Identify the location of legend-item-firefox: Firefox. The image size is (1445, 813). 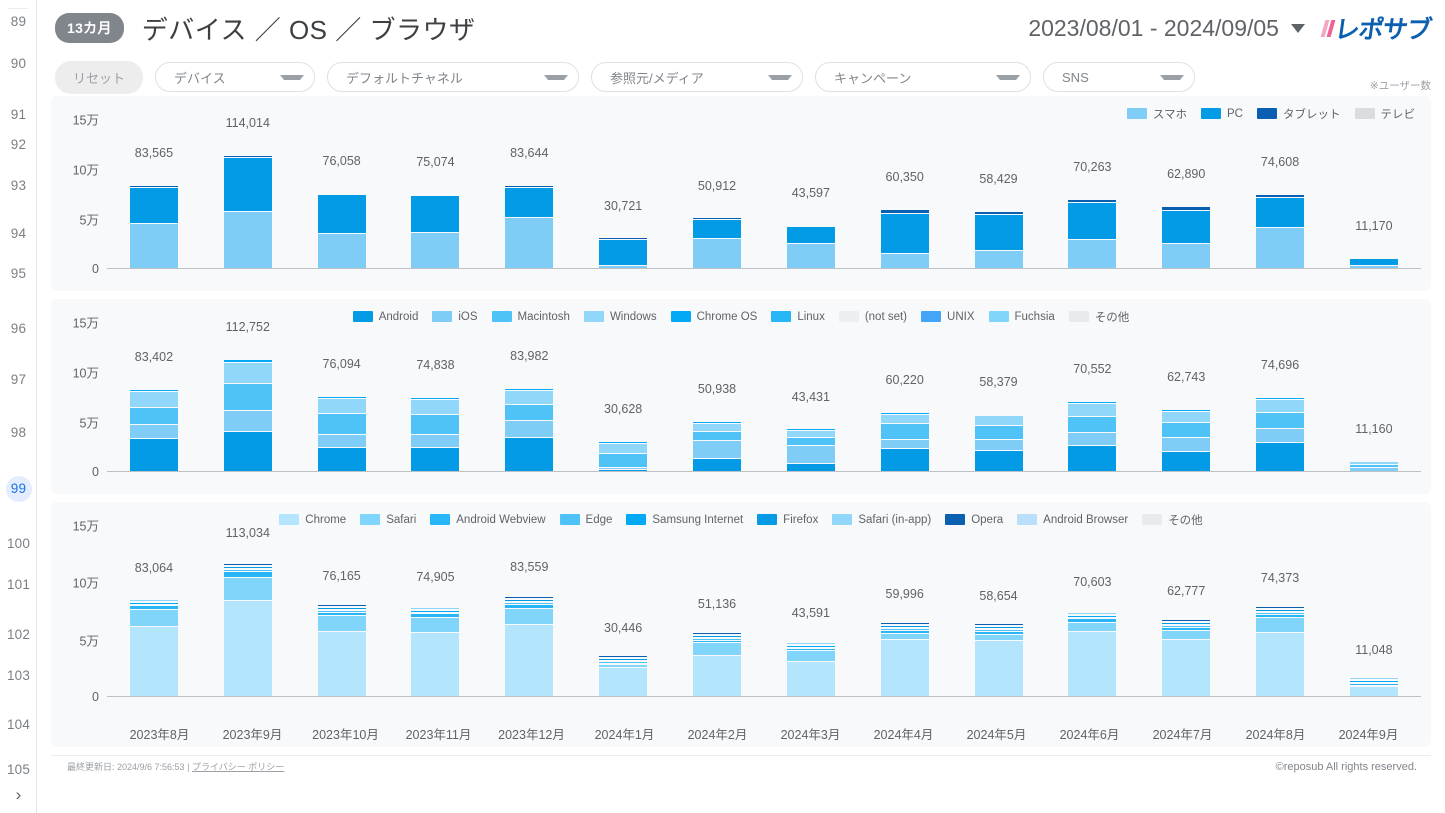
(787, 520).